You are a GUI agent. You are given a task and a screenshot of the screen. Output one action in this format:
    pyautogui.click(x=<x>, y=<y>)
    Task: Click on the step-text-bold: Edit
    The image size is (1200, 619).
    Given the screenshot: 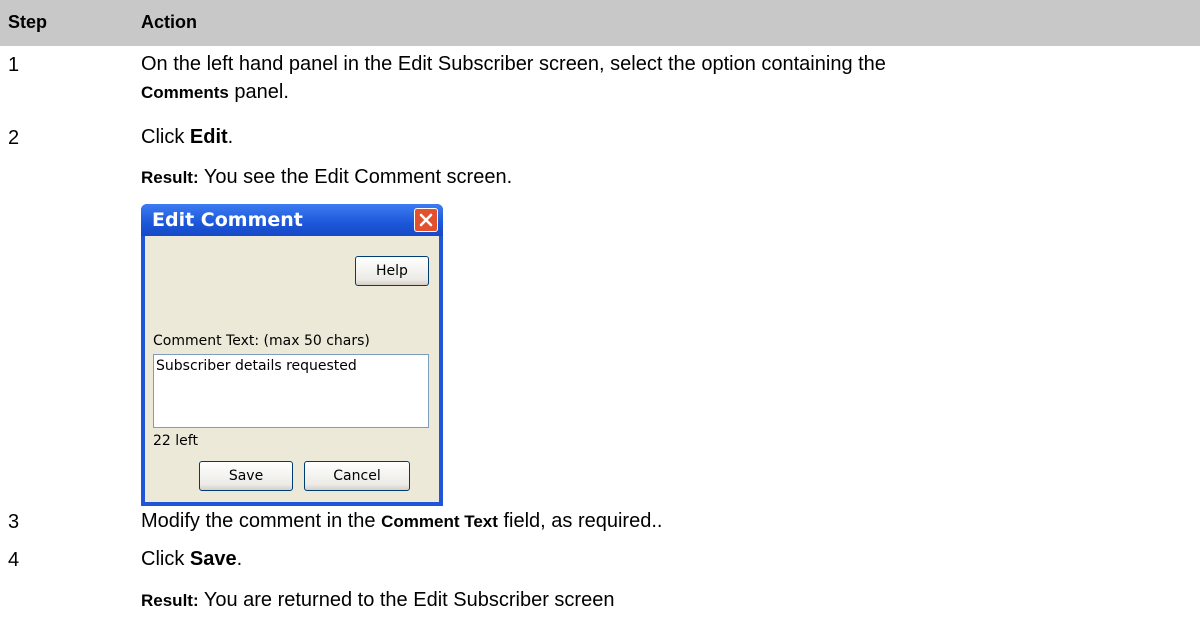 What is the action you would take?
    pyautogui.click(x=208, y=137)
    